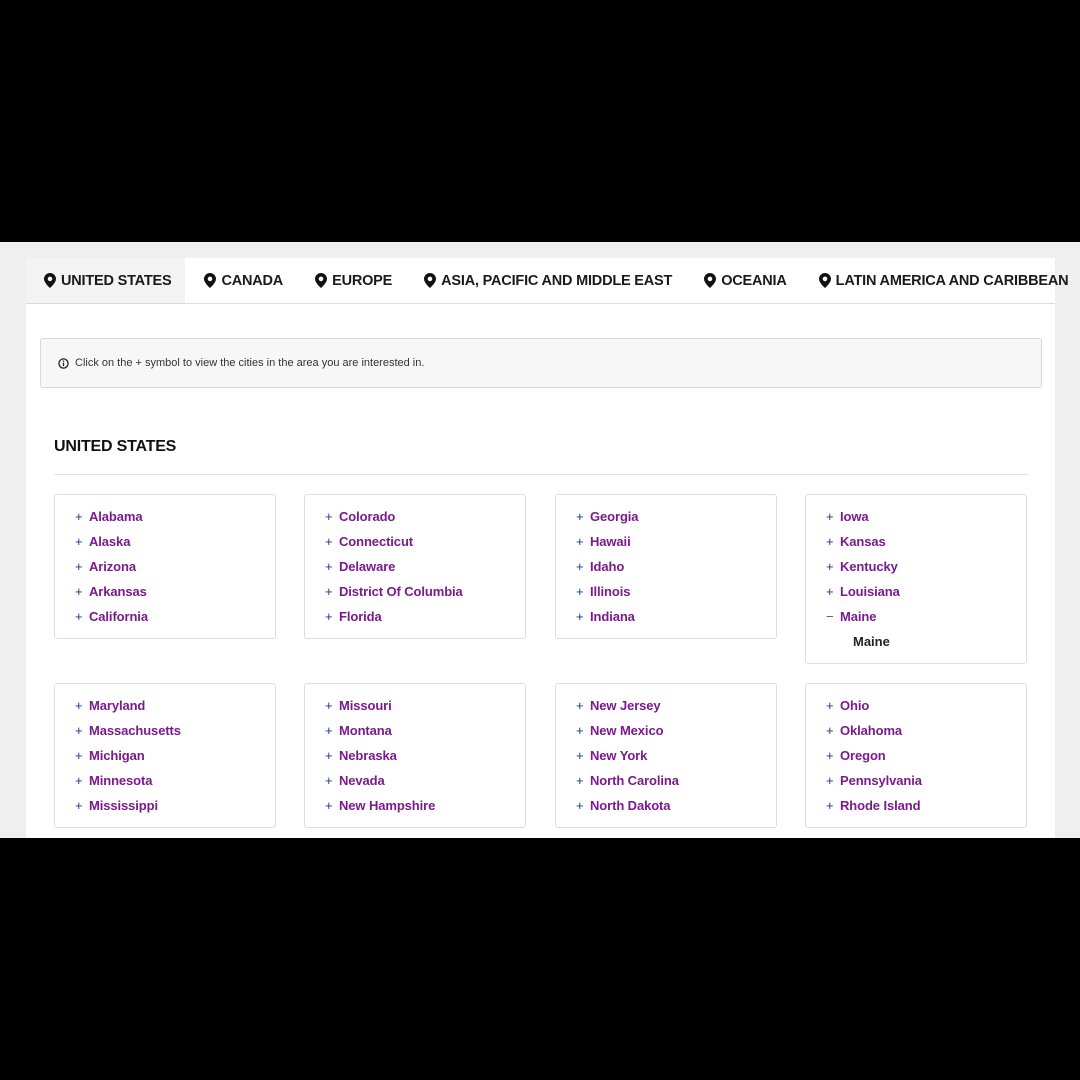  I want to click on tab-latin-america-caribbean: LATIN AMERICA AND CARIBBEAN, so click(928, 280).